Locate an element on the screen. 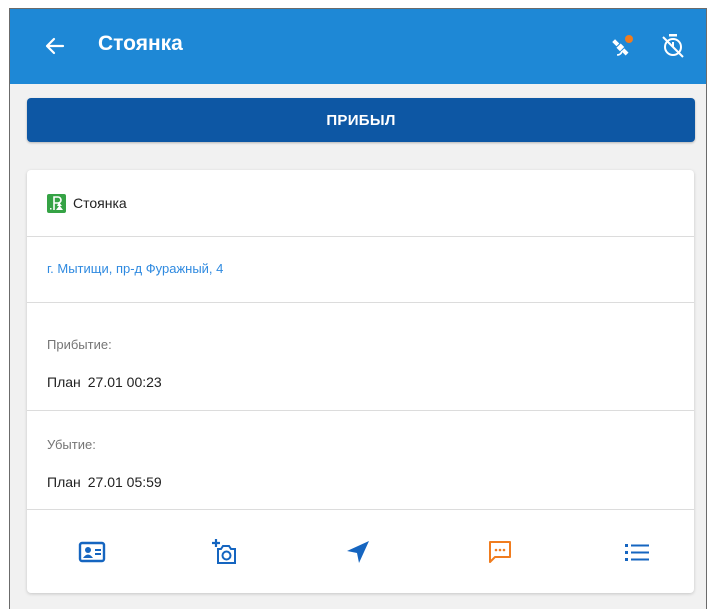  add-photo-icon is located at coordinates (224, 551).